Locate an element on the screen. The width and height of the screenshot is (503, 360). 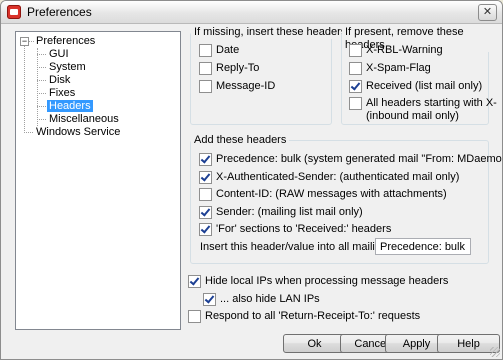
add-headers-title: Add these headers is located at coordinates (240, 140).